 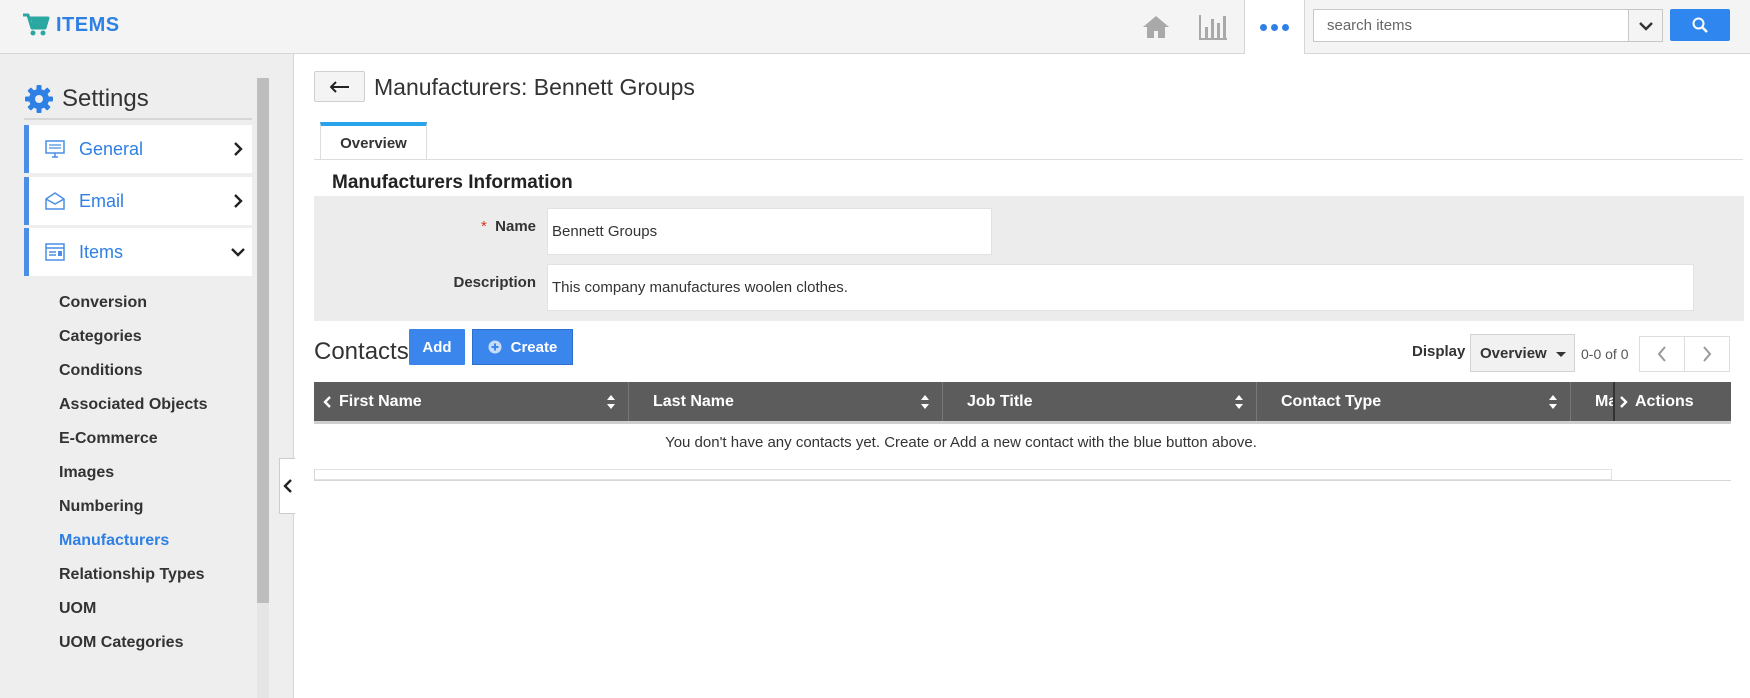 I want to click on sidebar-collapse-button, so click(x=287, y=486).